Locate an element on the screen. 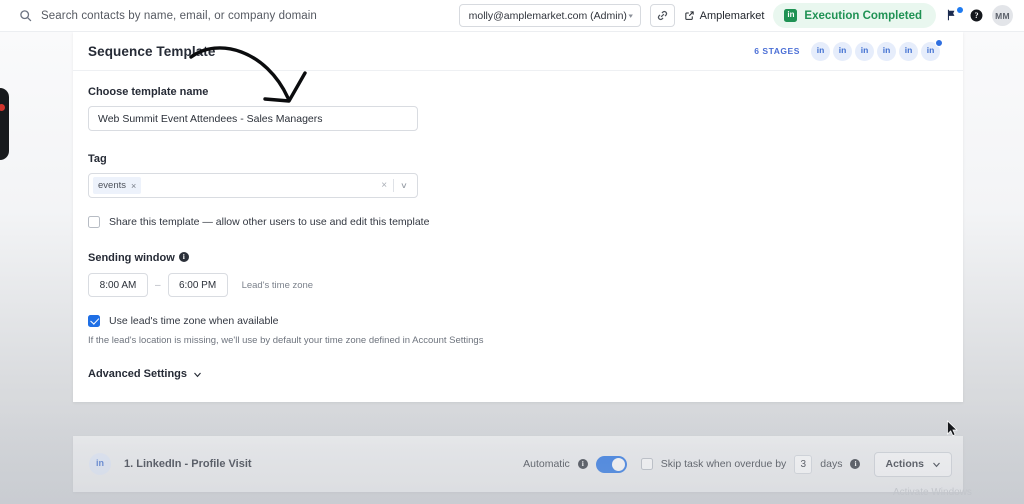 The width and height of the screenshot is (1024, 504). use-lead-timezone-checkbox is located at coordinates (94, 321).